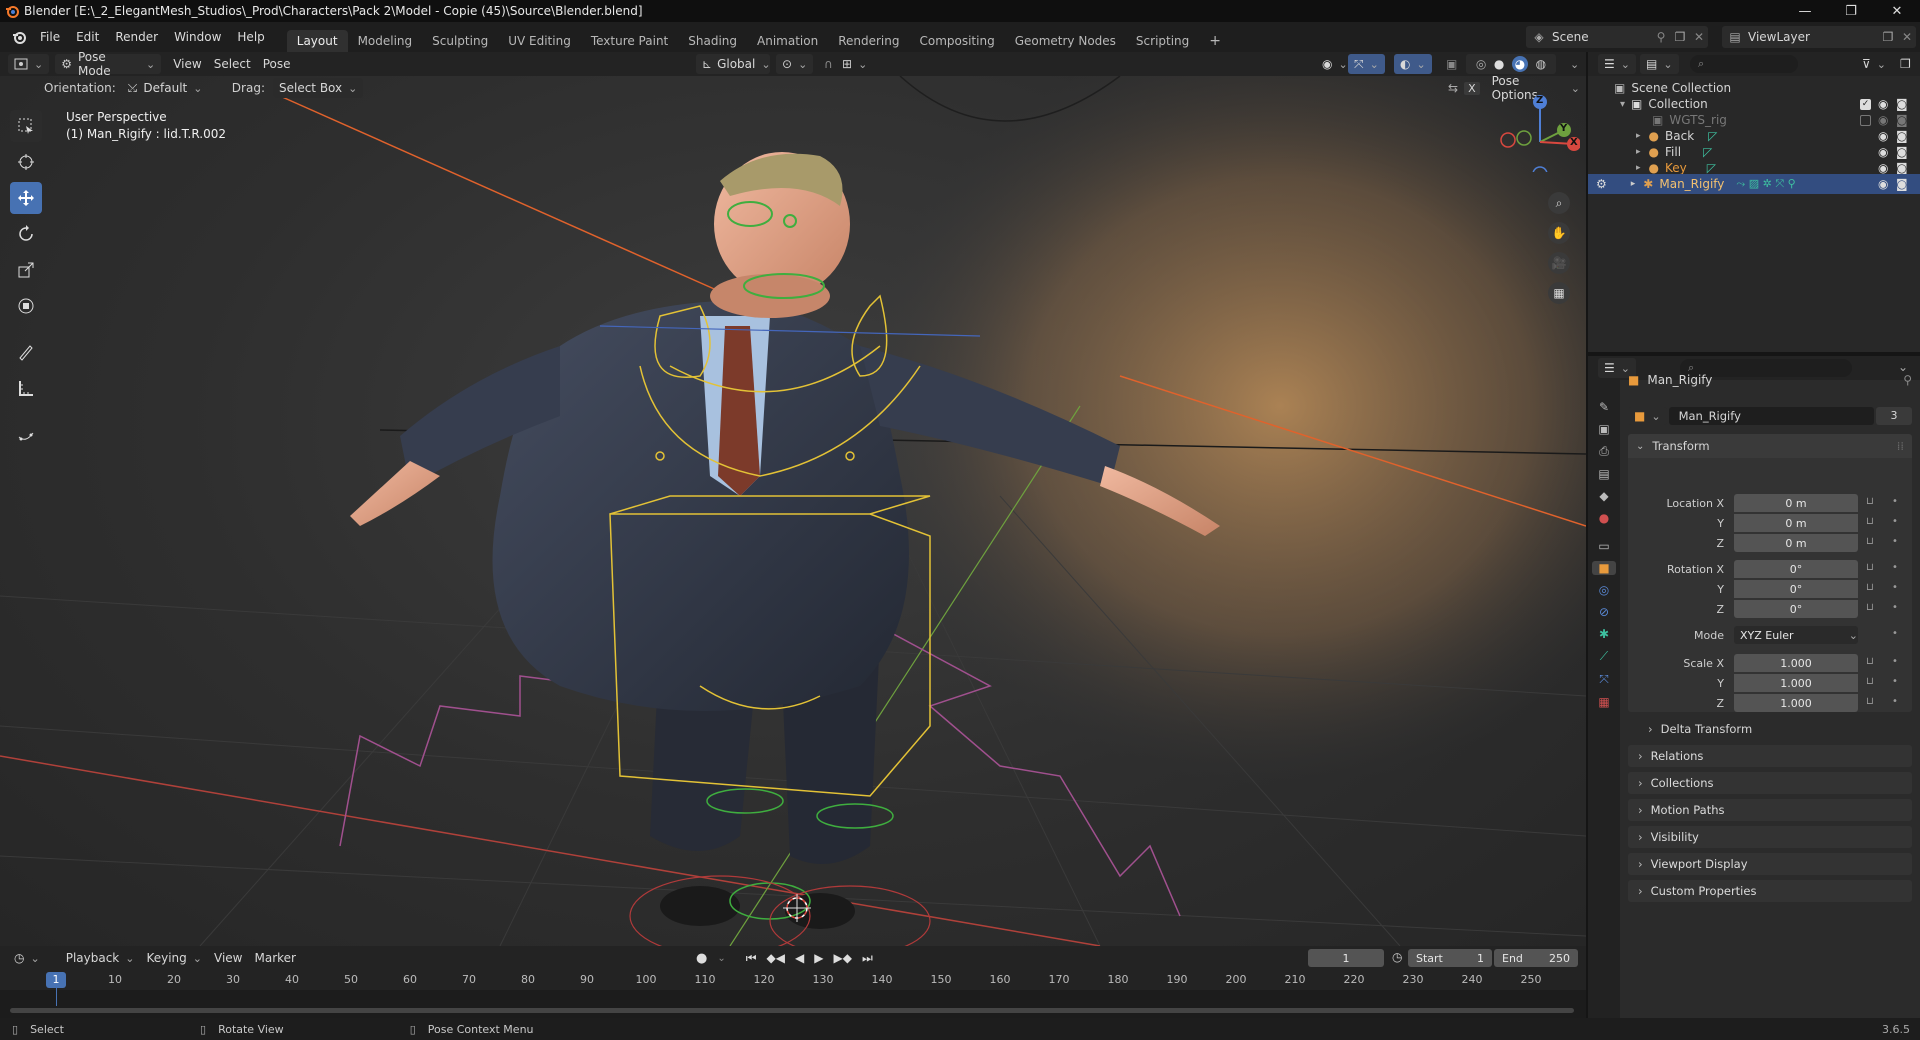 The width and height of the screenshot is (1920, 1040). I want to click on relations-panel: › Relations, so click(1770, 756).